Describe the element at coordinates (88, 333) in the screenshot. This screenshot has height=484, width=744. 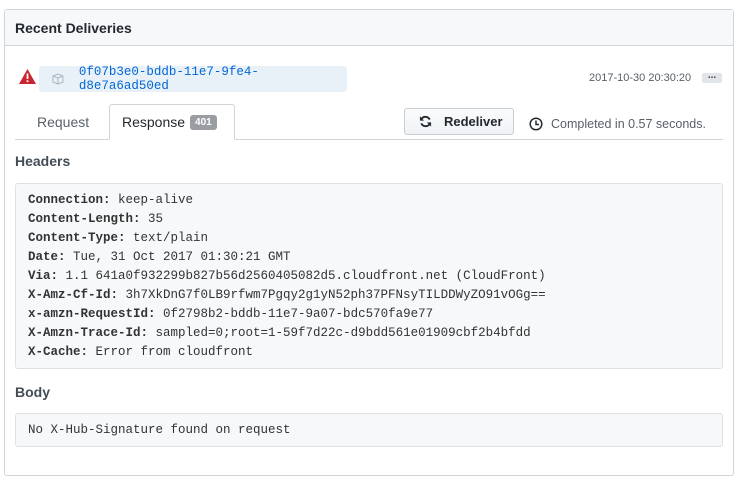
I see `header-name: X-Amzn-Trace-Id:` at that location.